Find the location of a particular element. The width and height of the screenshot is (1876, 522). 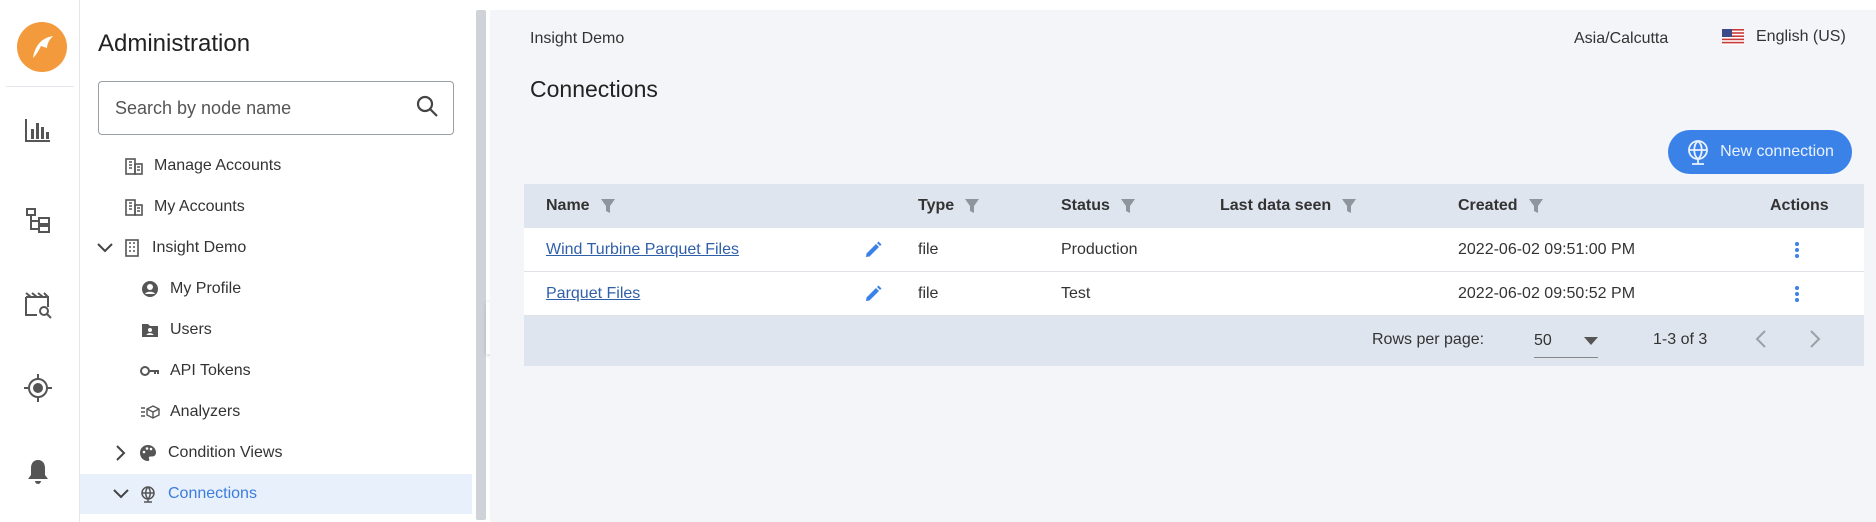

sidebar-title: Administration is located at coordinates (174, 43).